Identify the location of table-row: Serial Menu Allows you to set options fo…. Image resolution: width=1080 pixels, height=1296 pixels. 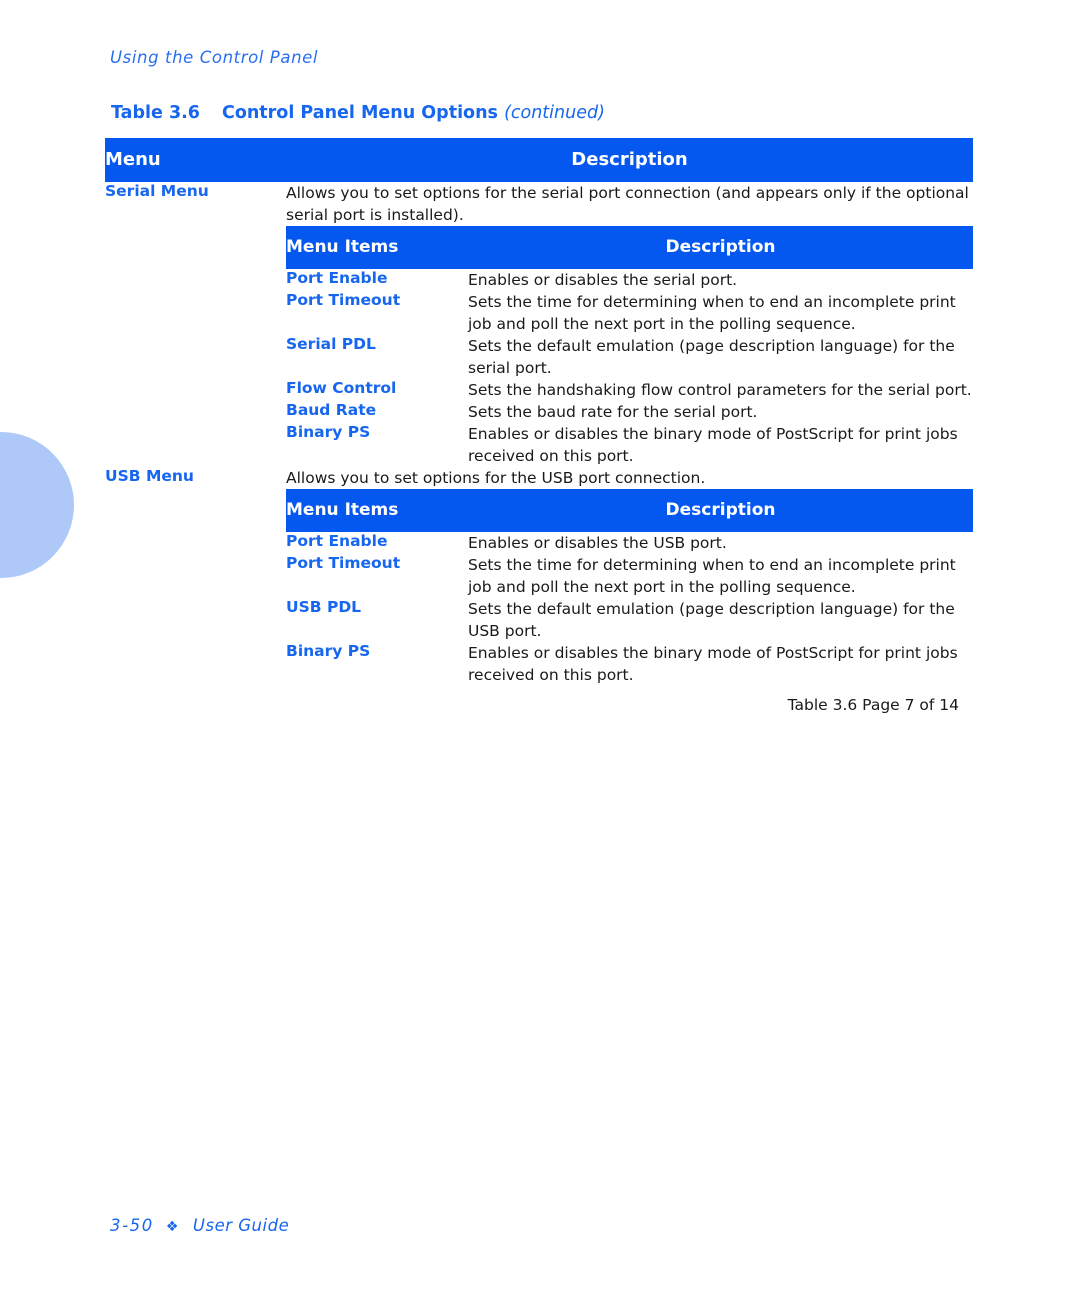
(539, 204).